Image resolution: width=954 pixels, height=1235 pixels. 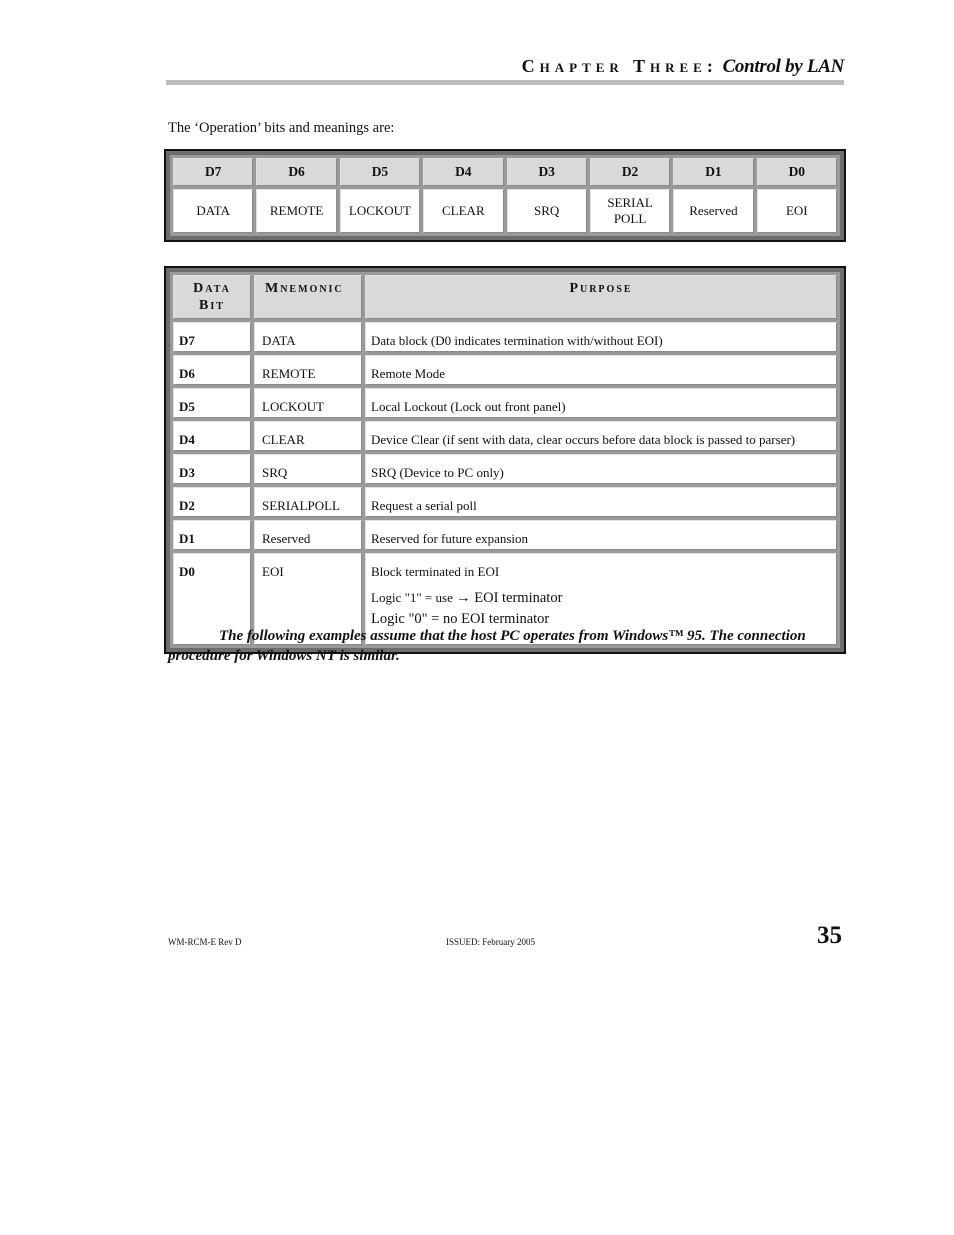 What do you see at coordinates (205, 942) in the screenshot?
I see `footer-doc-id: WM-RCM-E Rev D` at bounding box center [205, 942].